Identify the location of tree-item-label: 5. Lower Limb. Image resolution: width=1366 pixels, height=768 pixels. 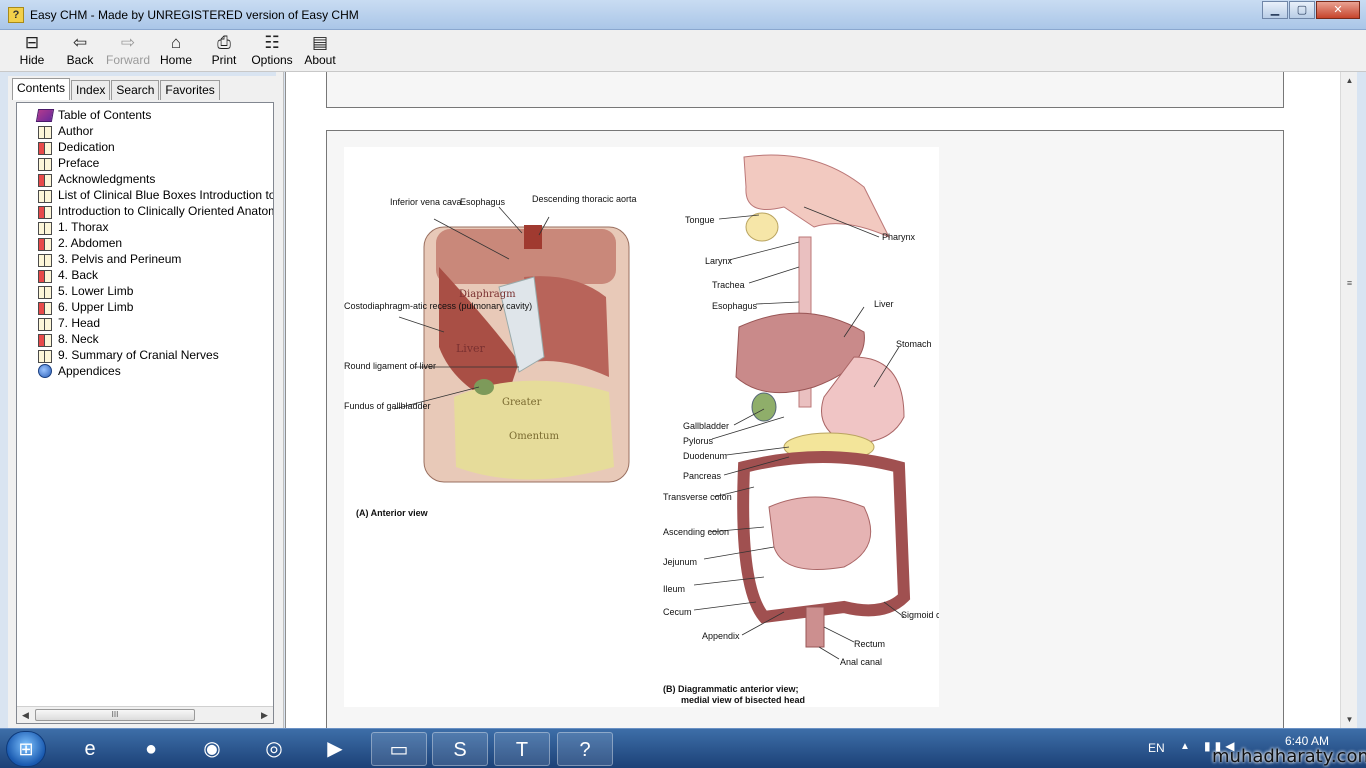
(96, 291).